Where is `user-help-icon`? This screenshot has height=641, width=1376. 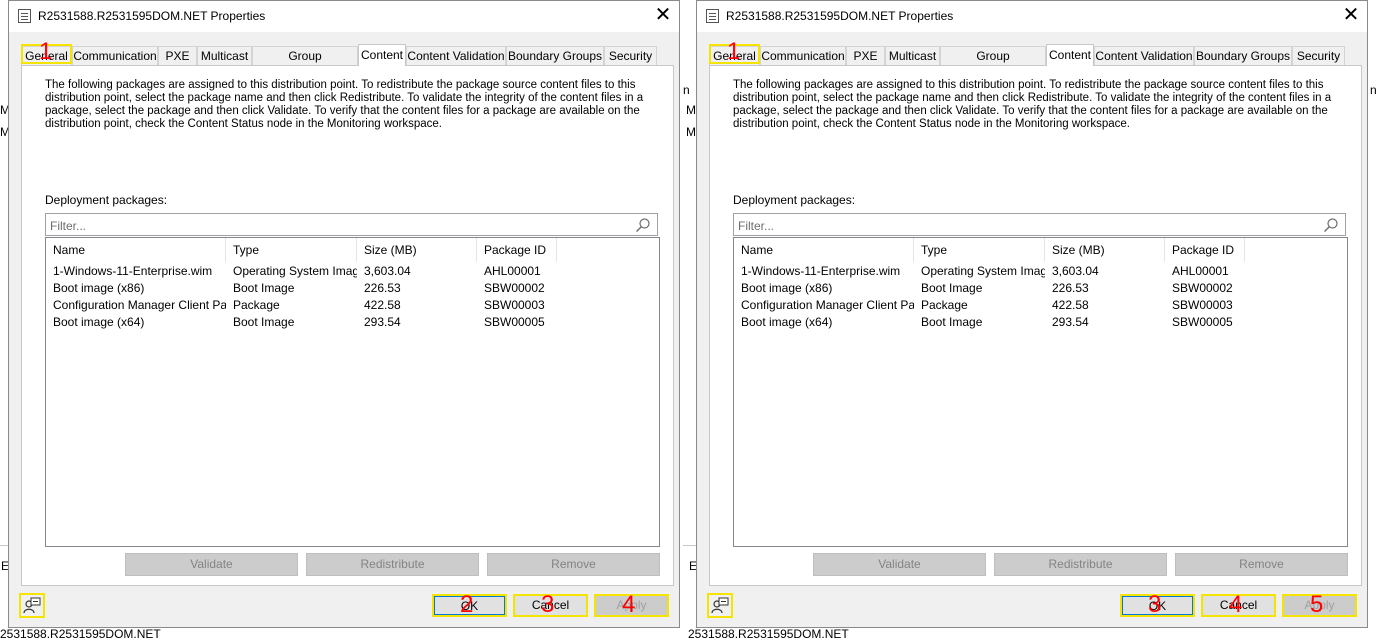 user-help-icon is located at coordinates (720, 605).